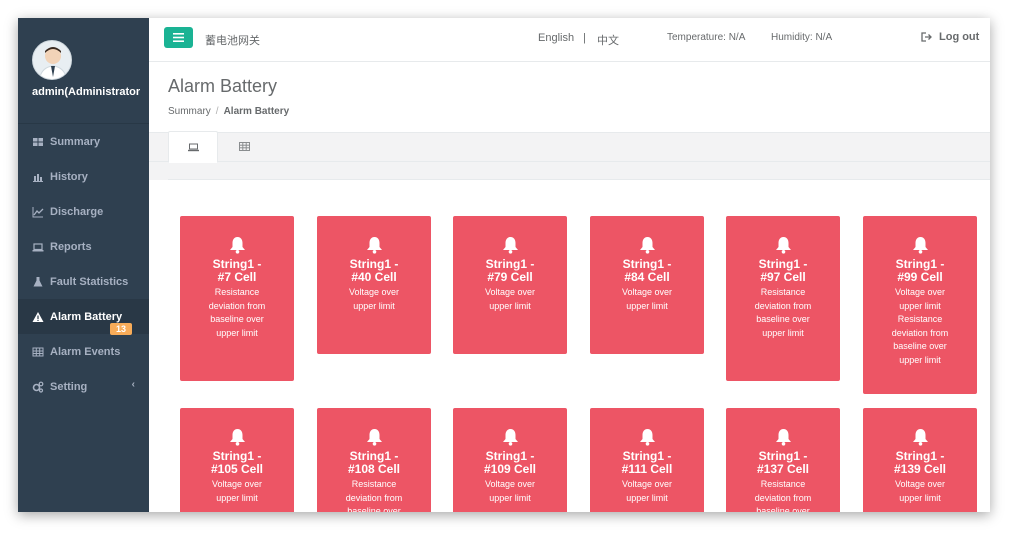 Image resolution: width=1024 pixels, height=546 pixels. What do you see at coordinates (569, 147) in the screenshot?
I see `tab-strip` at bounding box center [569, 147].